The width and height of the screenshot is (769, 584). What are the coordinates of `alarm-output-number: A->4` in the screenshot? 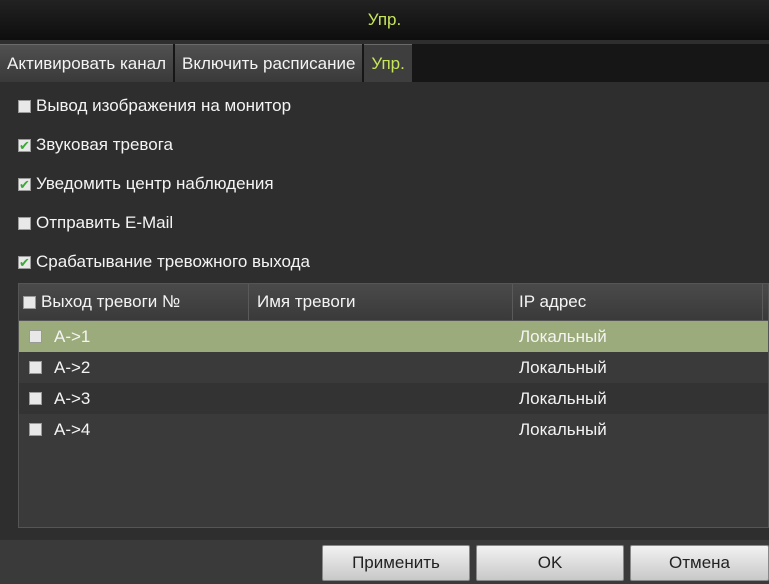 It's located at (72, 429).